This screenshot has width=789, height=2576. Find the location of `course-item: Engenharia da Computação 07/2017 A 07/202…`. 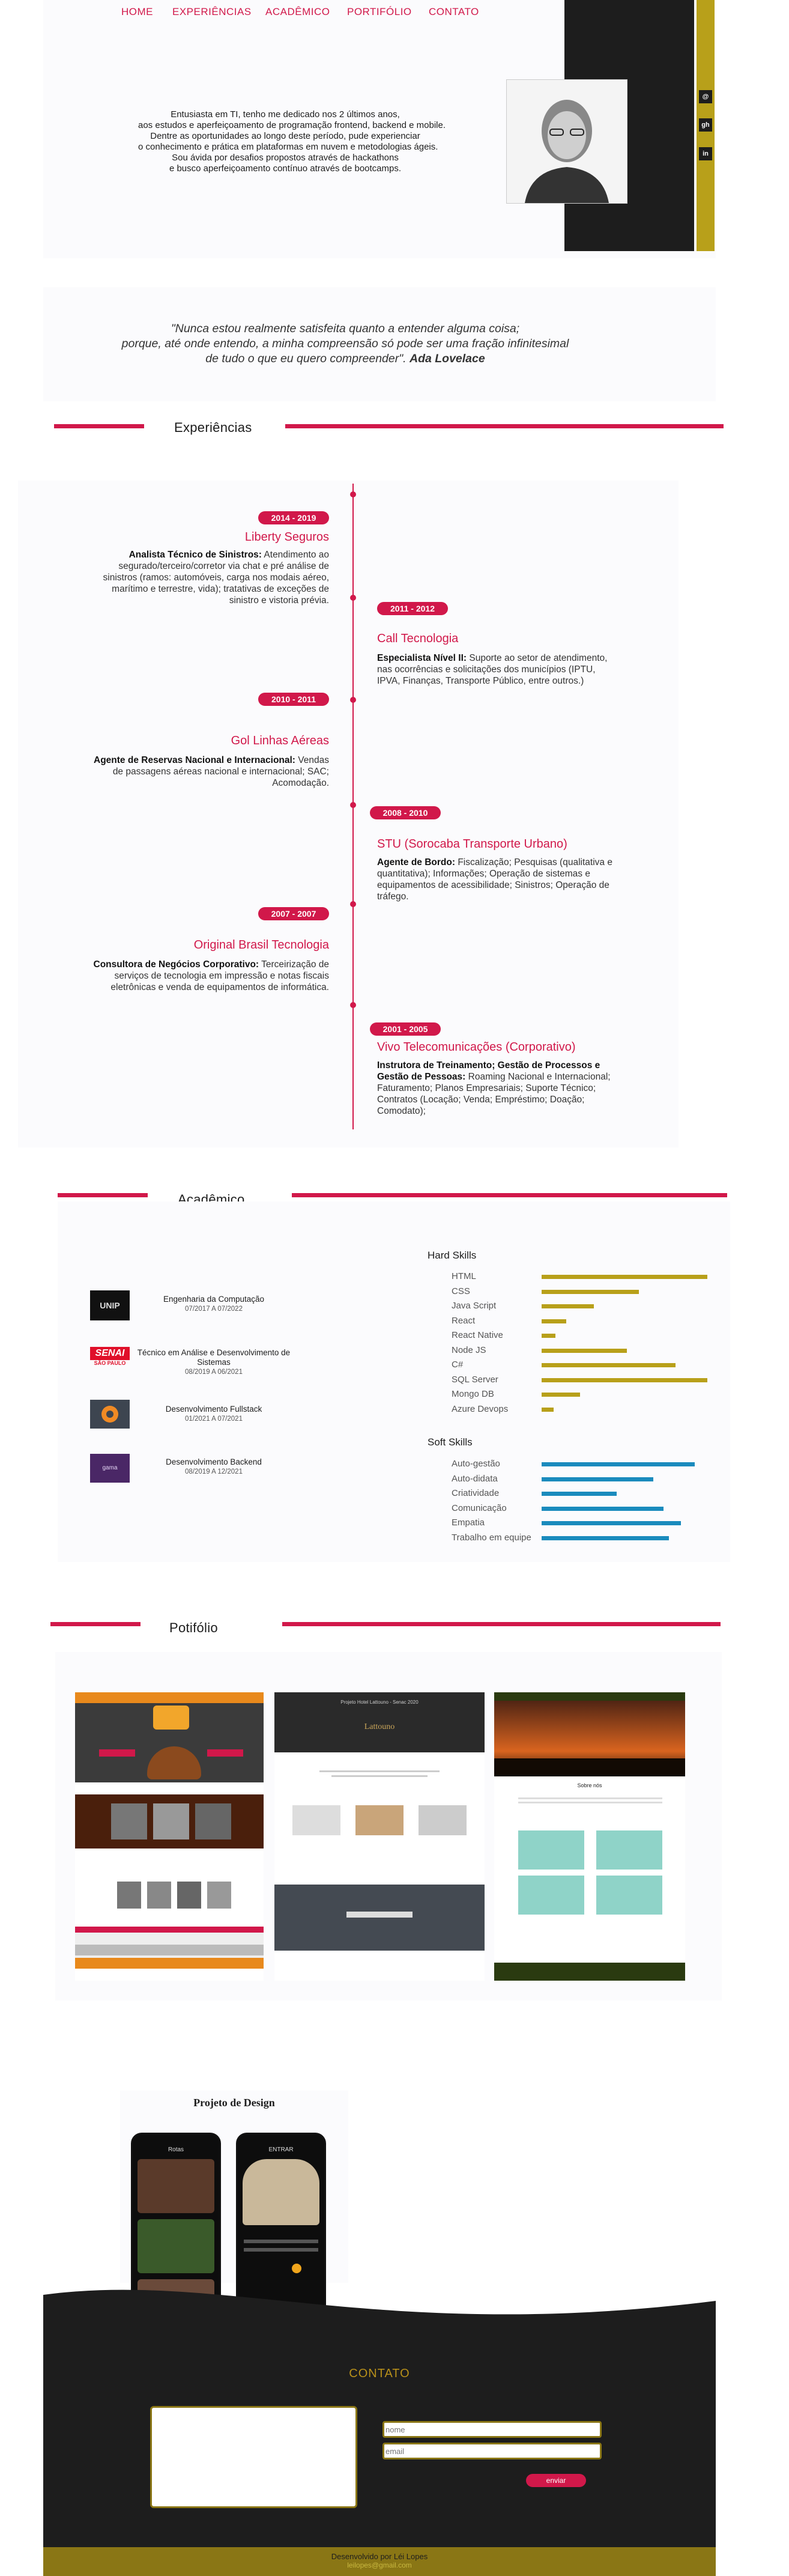

course-item: Engenharia da Computação 07/2017 A 07/202… is located at coordinates (214, 1304).